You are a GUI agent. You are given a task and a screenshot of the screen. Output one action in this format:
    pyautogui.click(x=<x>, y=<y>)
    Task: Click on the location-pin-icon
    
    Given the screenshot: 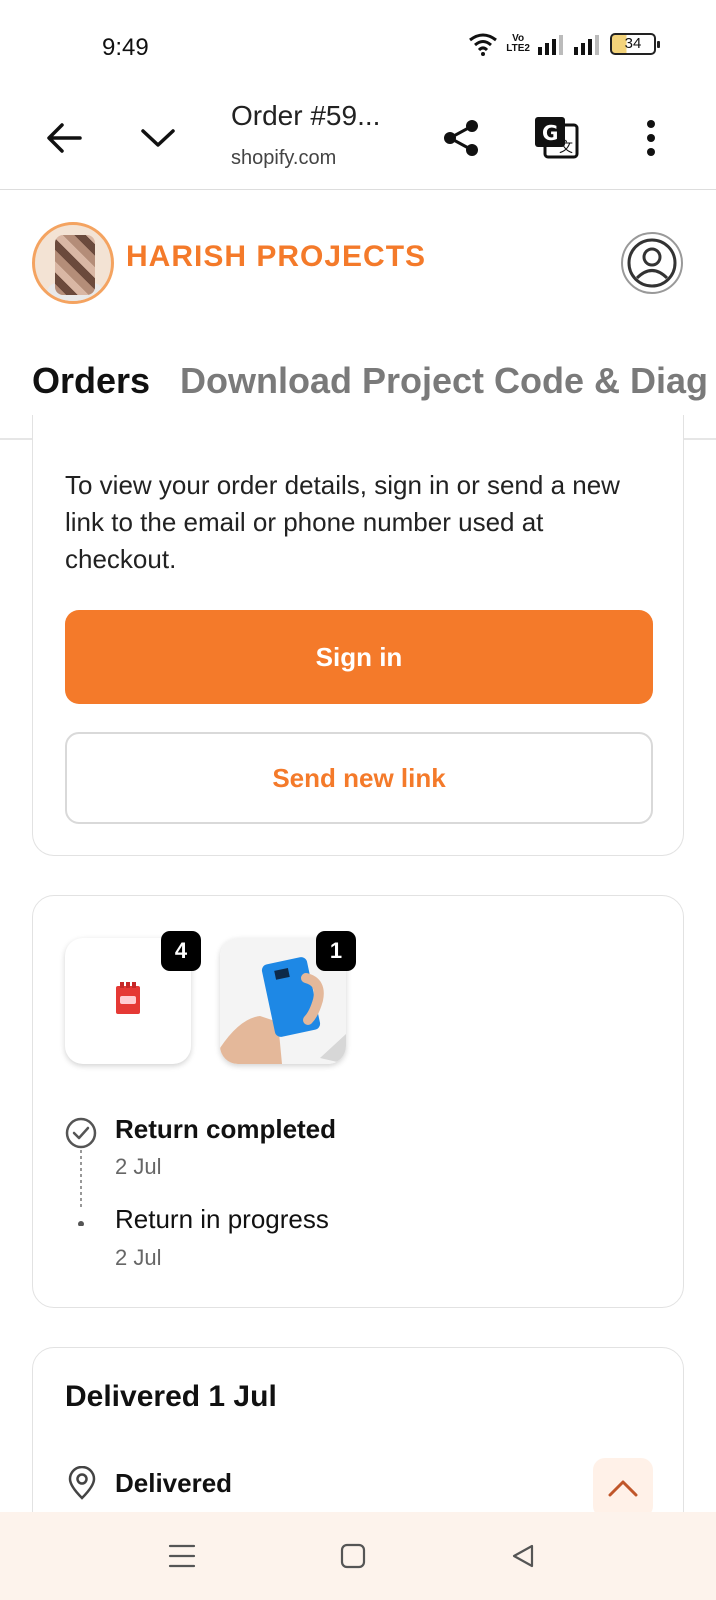 What is the action you would take?
    pyautogui.click(x=82, y=1483)
    